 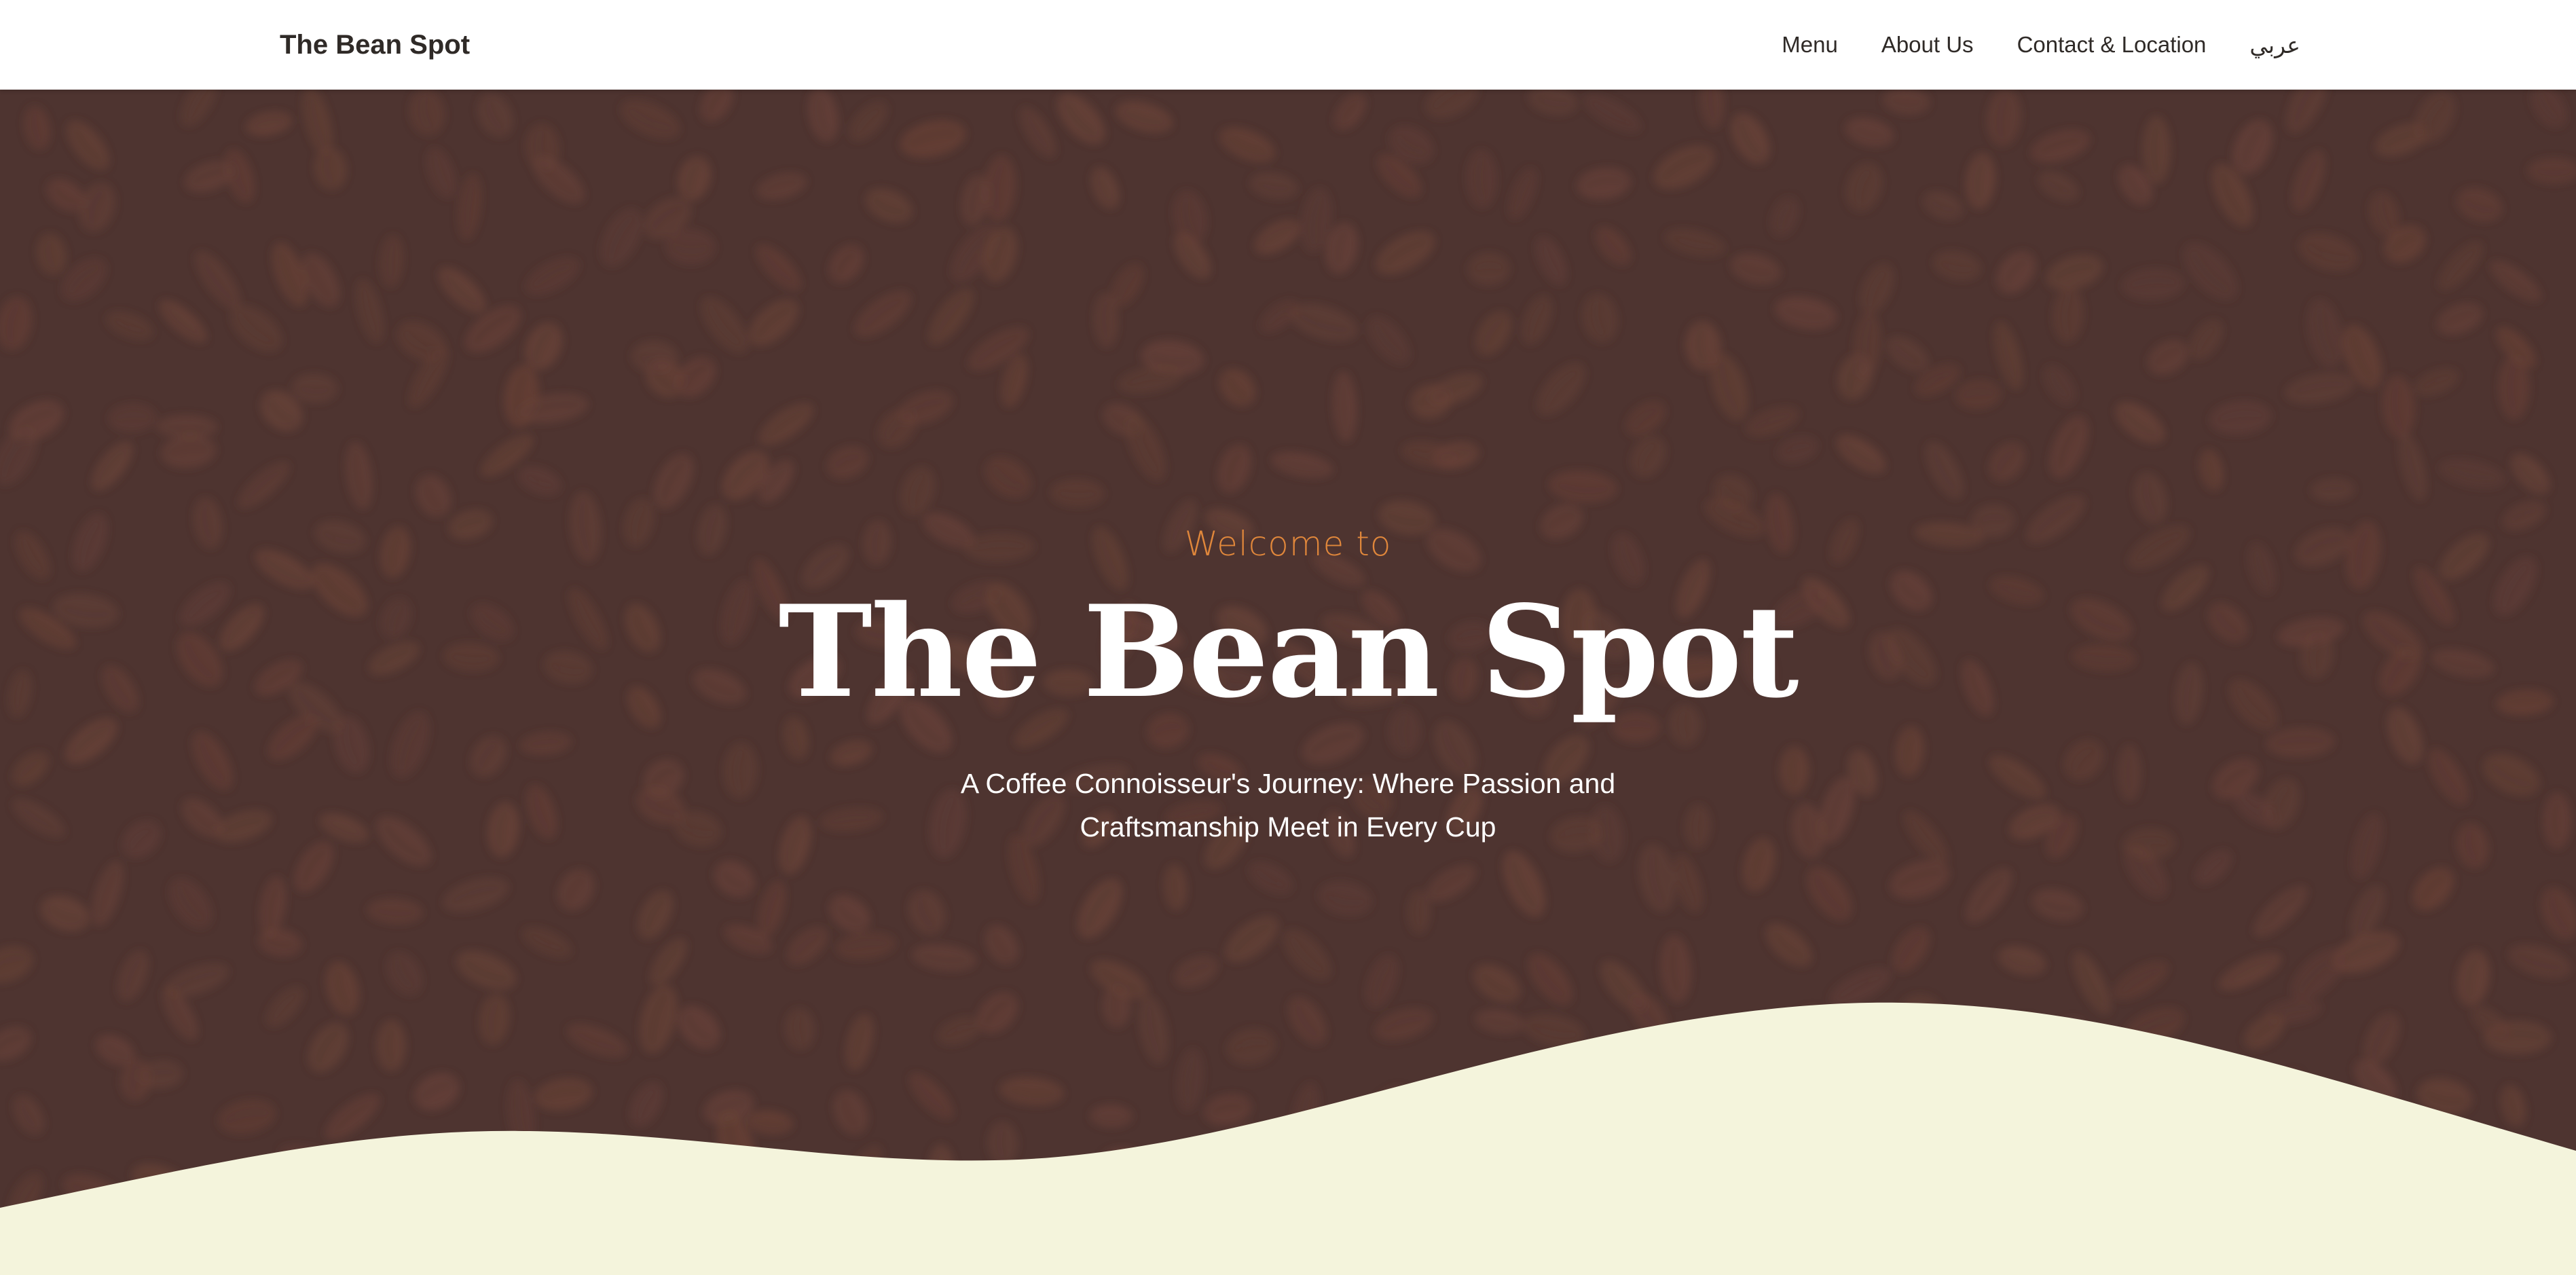 I want to click on nav-links: Menu About Us Contact & Location عربي, so click(x=2041, y=45).